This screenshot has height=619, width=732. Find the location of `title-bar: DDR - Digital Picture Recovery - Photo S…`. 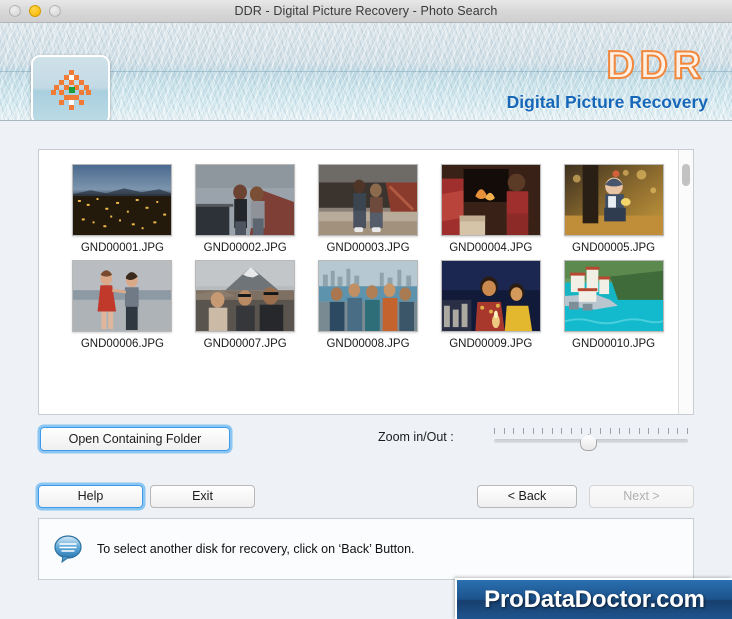

title-bar: DDR - Digital Picture Recovery - Photo S… is located at coordinates (366, 11).